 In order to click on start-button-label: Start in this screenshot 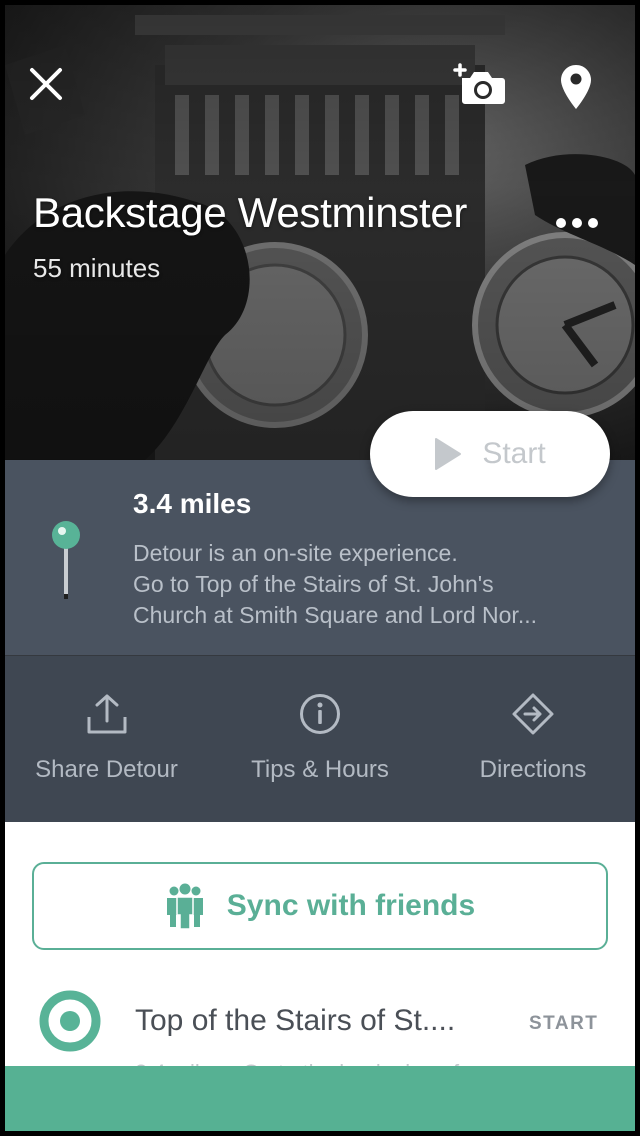, I will do `click(514, 453)`.